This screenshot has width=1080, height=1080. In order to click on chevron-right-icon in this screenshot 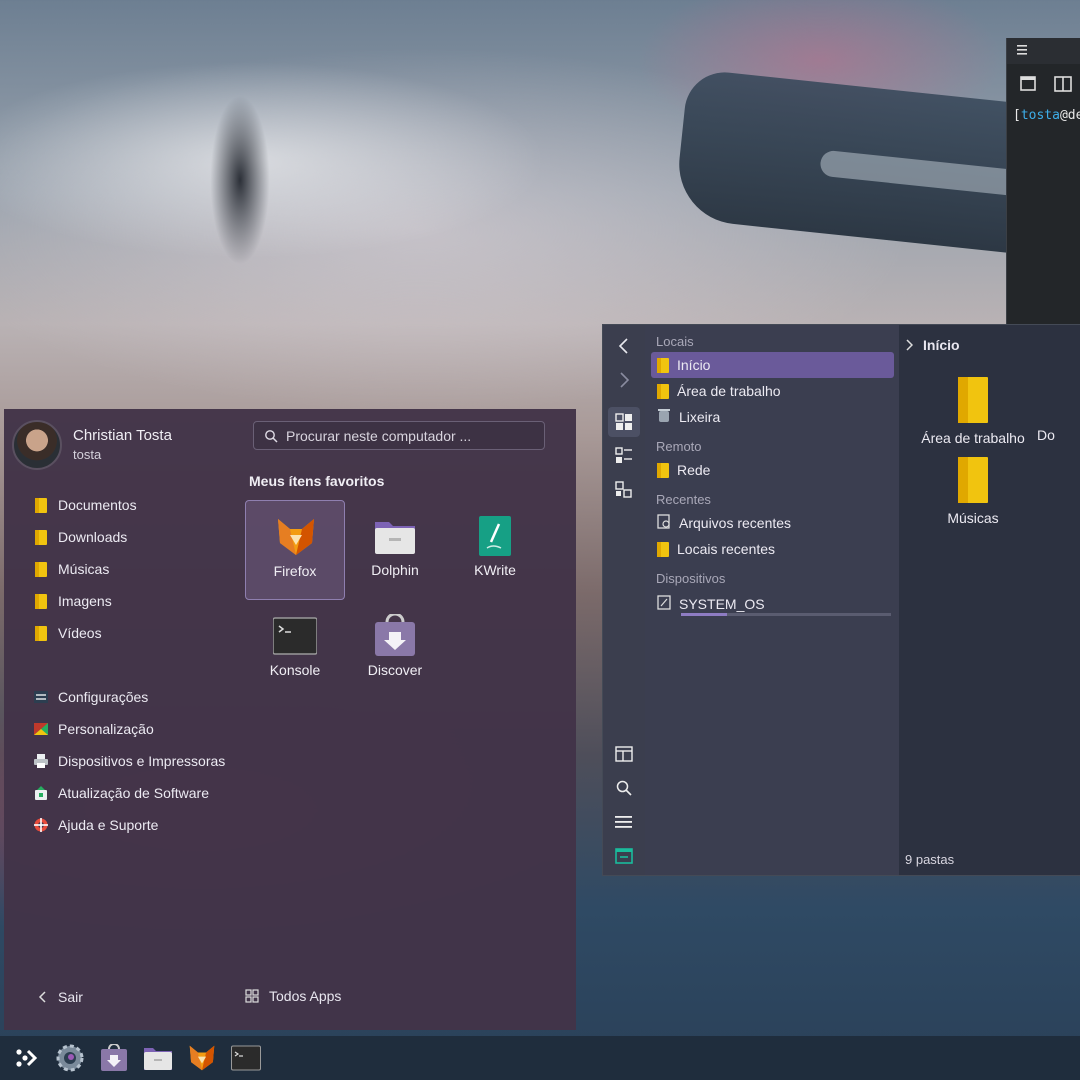, I will do `click(909, 345)`.